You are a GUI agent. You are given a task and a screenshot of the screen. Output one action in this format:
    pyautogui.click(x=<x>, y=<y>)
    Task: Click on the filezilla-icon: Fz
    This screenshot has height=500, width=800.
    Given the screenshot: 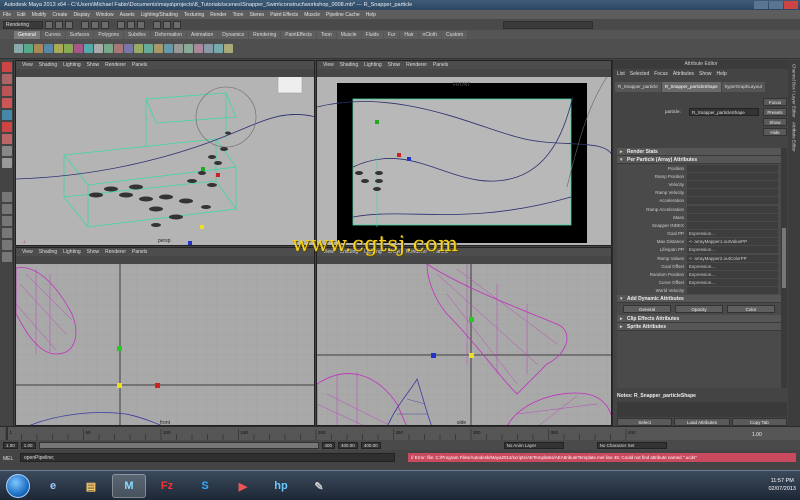 What is the action you would take?
    pyautogui.click(x=167, y=486)
    